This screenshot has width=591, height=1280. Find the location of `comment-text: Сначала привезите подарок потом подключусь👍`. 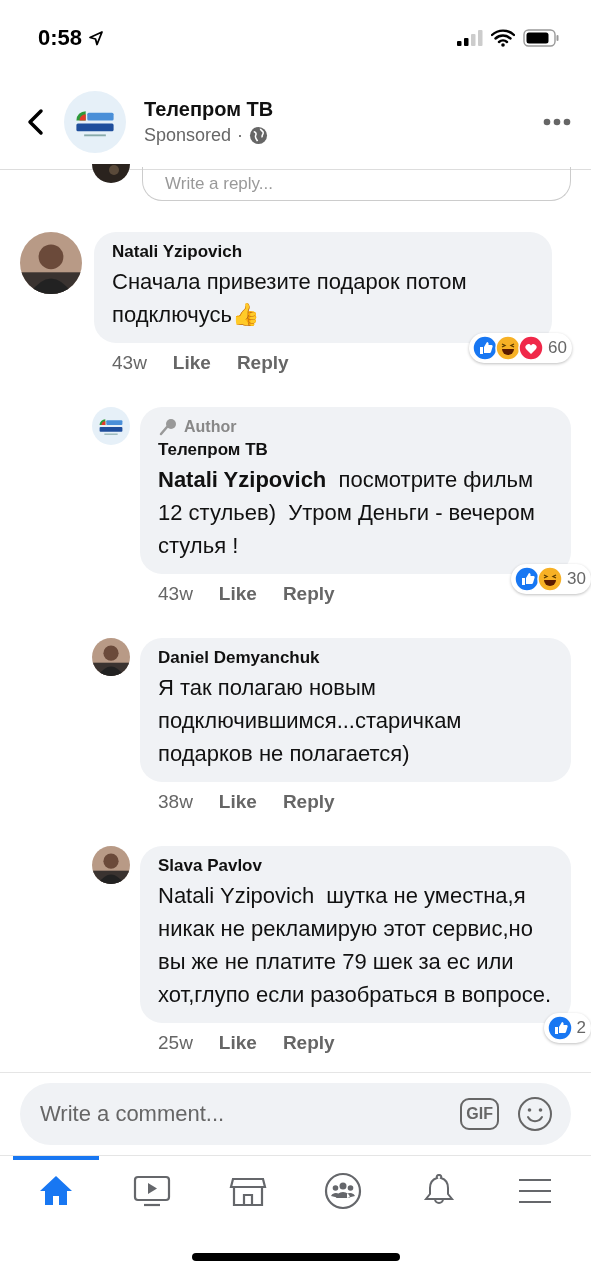

comment-text: Сначала привезите подарок потом подключусь👍 is located at coordinates (290, 298).